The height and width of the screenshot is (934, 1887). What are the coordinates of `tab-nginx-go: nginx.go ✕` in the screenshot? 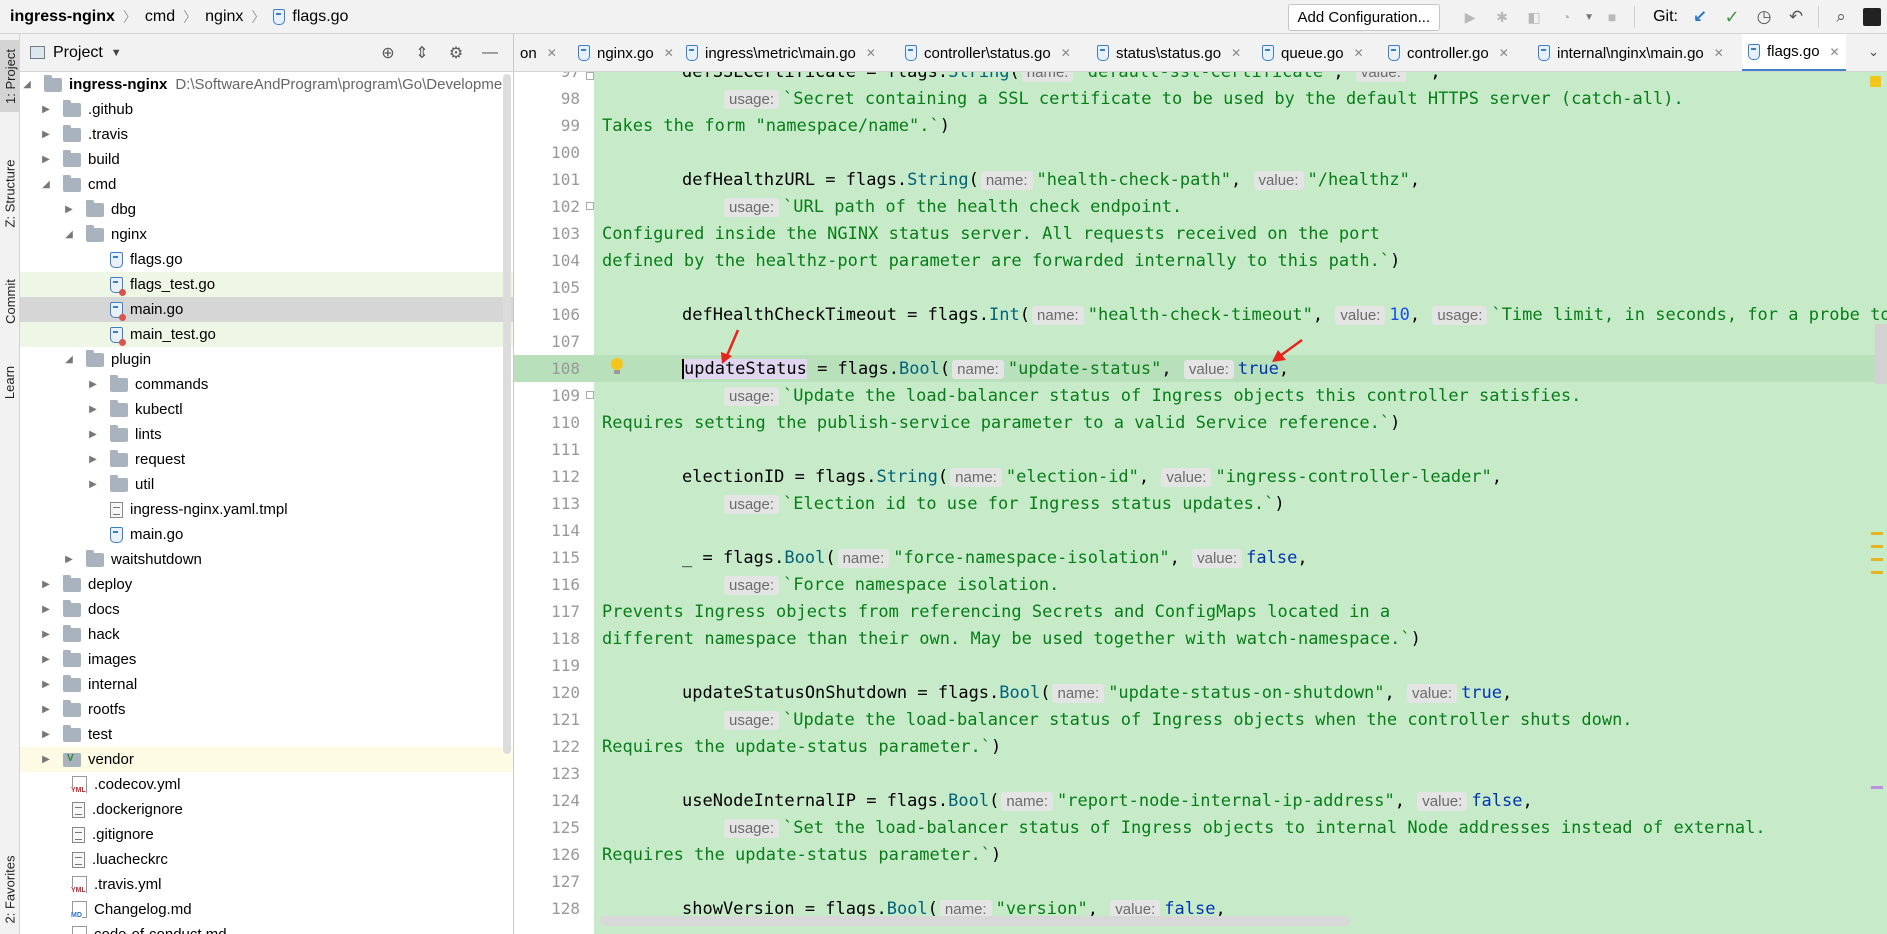 It's located at (626, 52).